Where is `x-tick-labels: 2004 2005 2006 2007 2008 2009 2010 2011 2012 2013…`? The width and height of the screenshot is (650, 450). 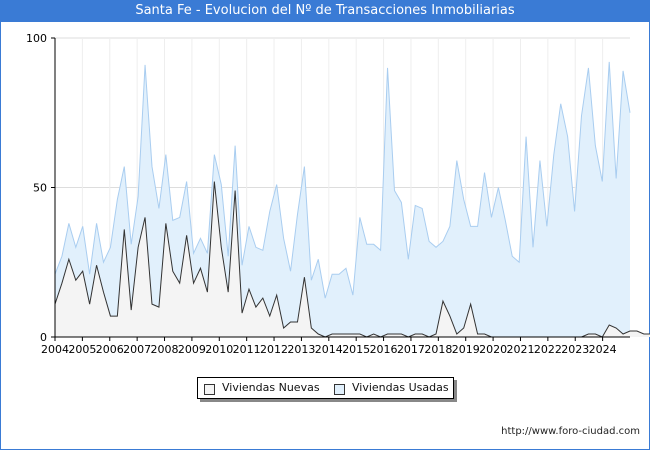 x-tick-labels: 2004 2005 2006 2007 2008 2009 2010 2011 2012 2013… is located at coordinates (329, 346).